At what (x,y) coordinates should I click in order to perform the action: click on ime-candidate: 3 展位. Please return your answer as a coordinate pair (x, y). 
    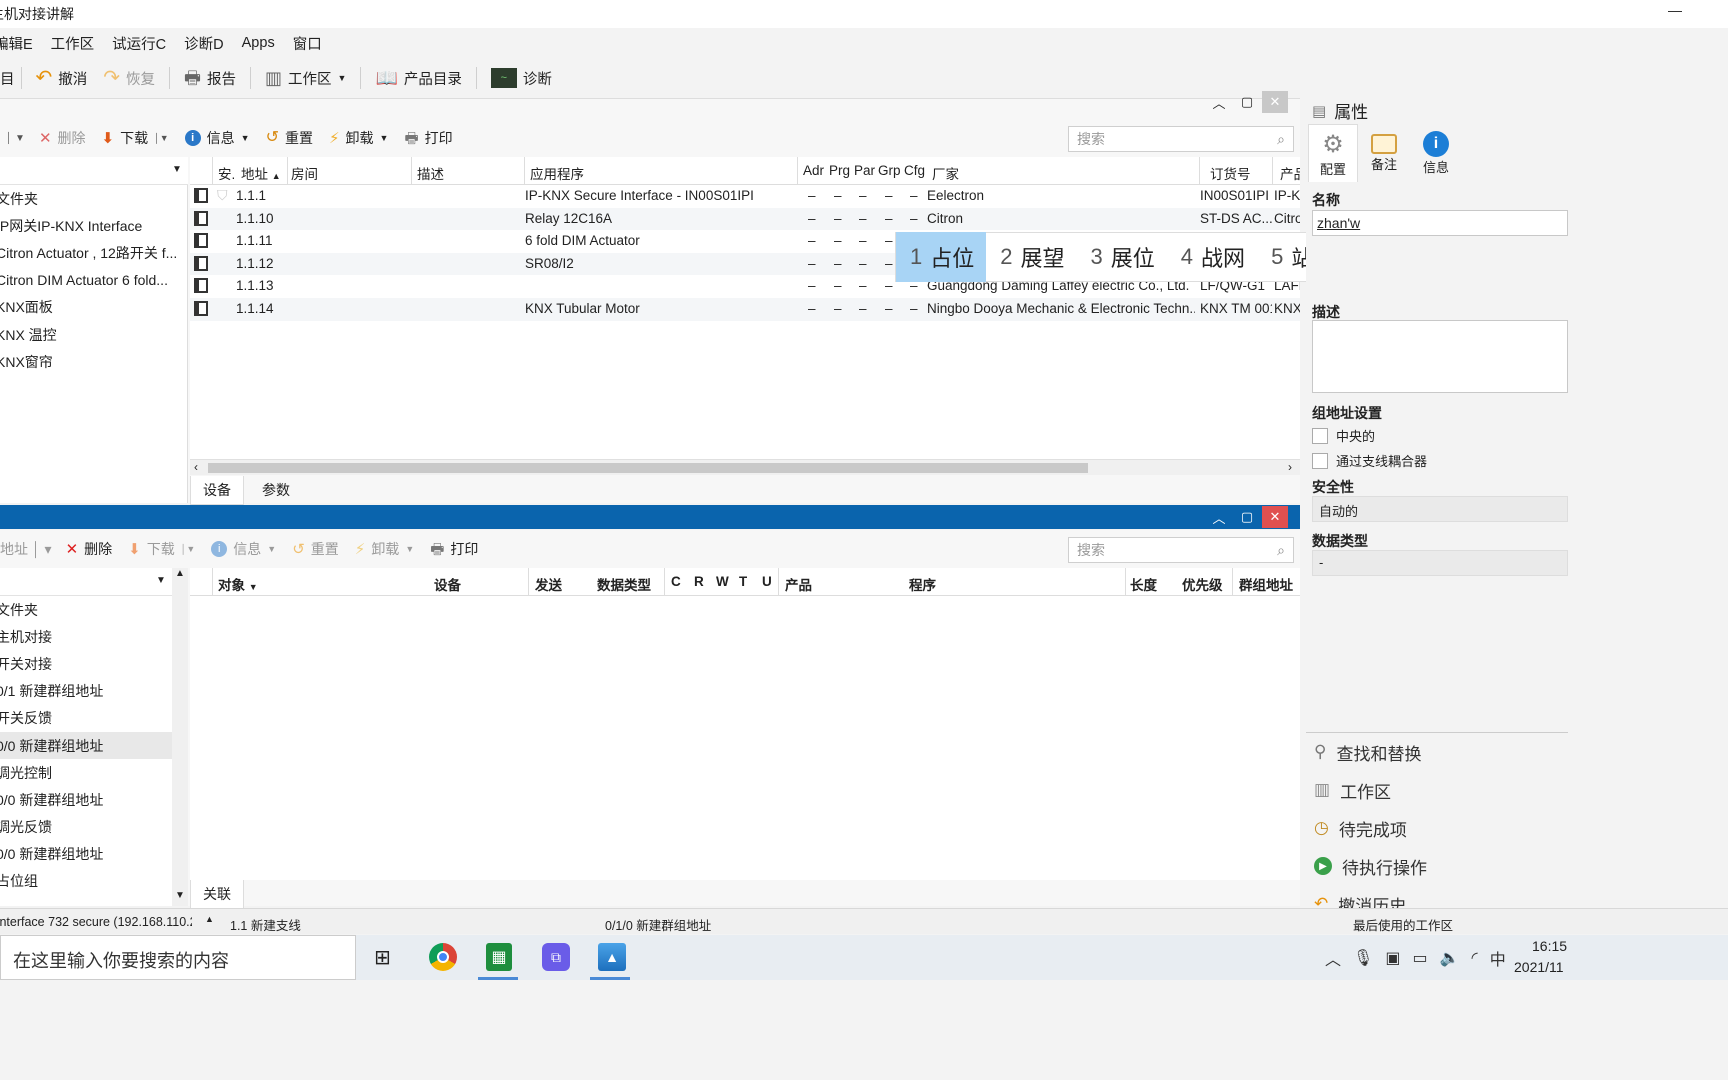
    Looking at the image, I should click on (1122, 257).